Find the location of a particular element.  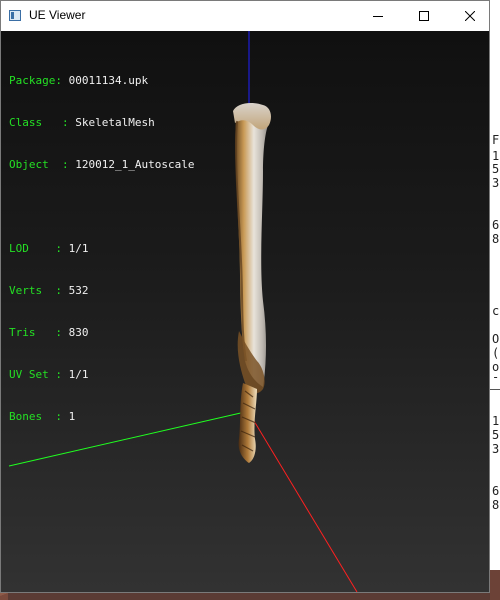

info-label: Bones is located at coordinates (26, 416).